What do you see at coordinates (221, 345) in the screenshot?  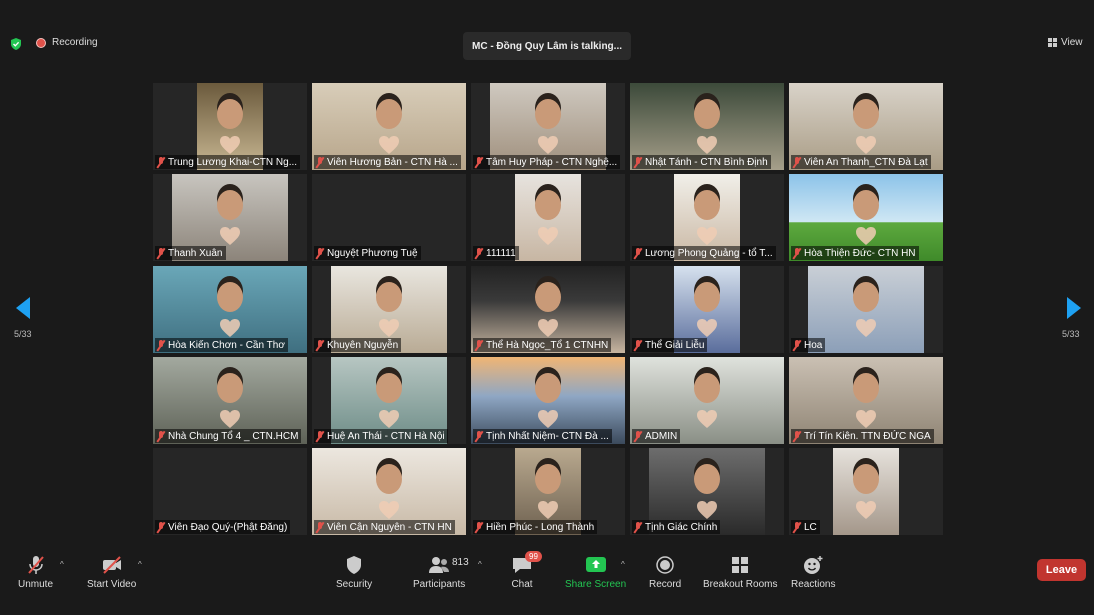 I see `participant-name-label: Hòa Kiến Chơn - Cần Thơ` at bounding box center [221, 345].